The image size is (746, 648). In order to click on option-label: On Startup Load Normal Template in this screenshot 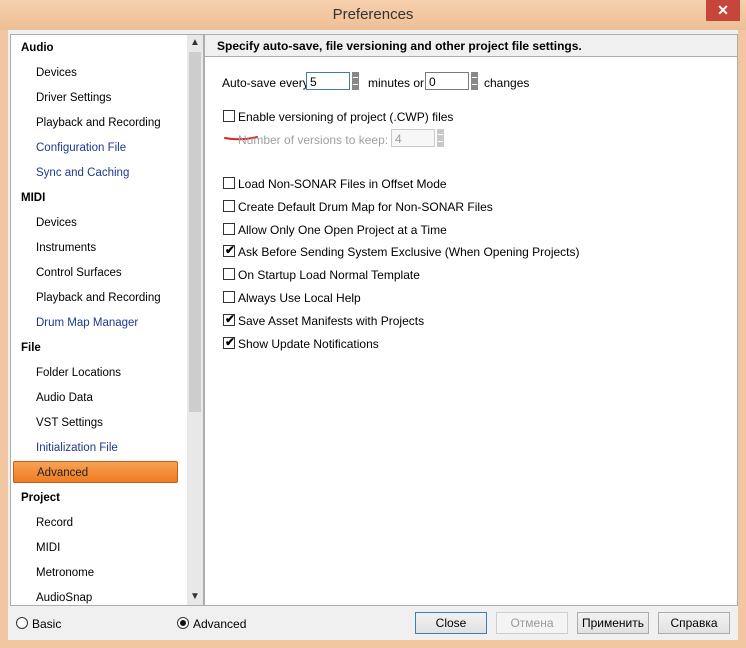, I will do `click(329, 275)`.